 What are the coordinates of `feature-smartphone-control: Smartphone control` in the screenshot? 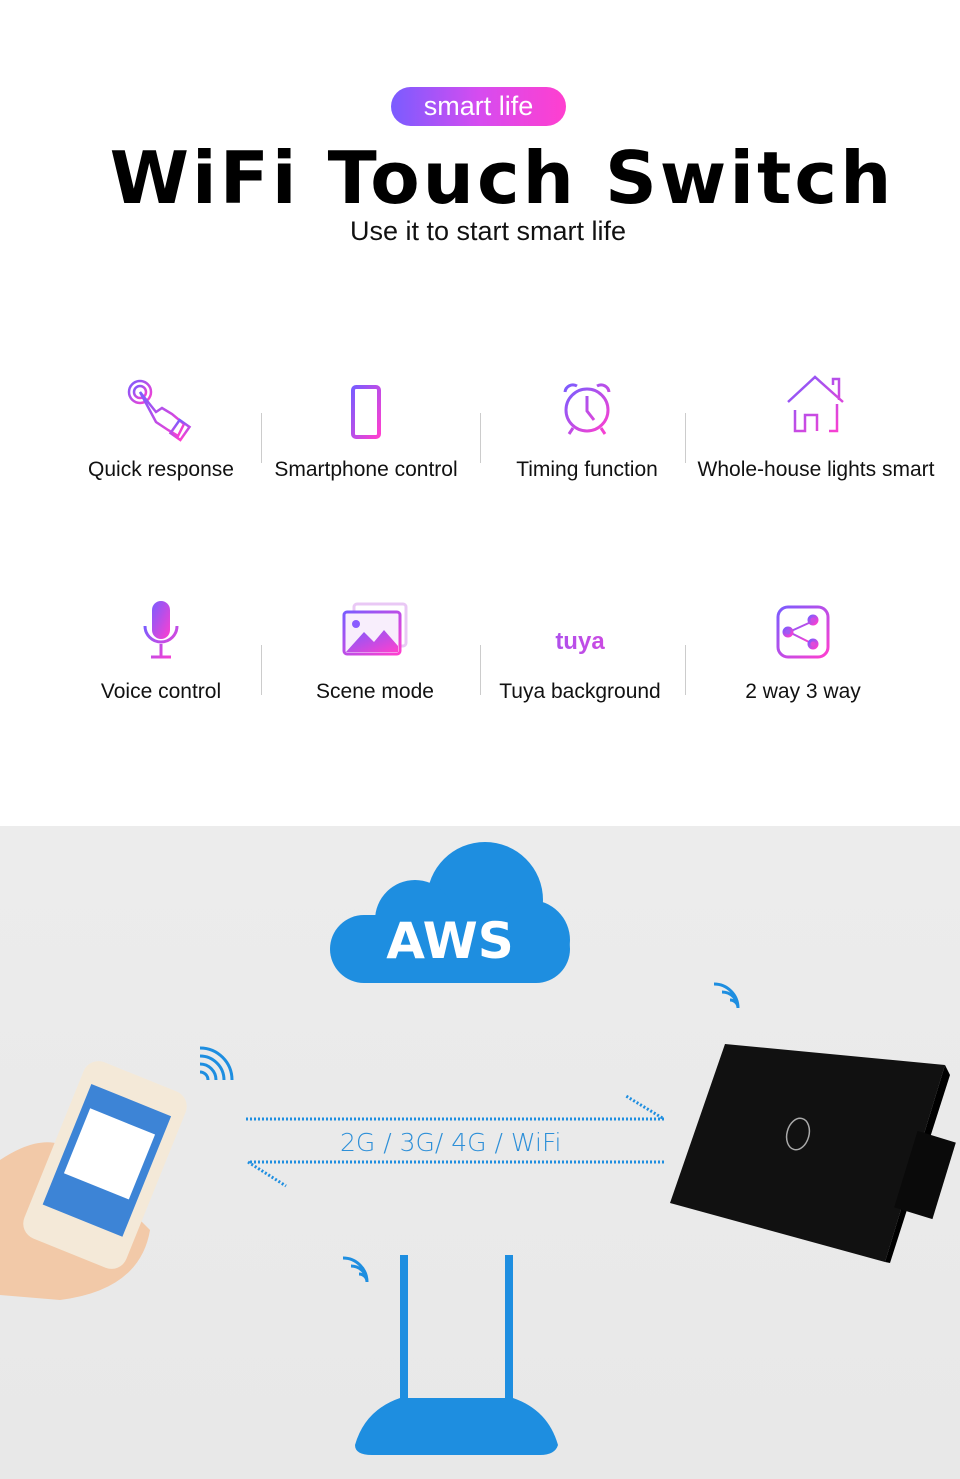 It's located at (366, 432).